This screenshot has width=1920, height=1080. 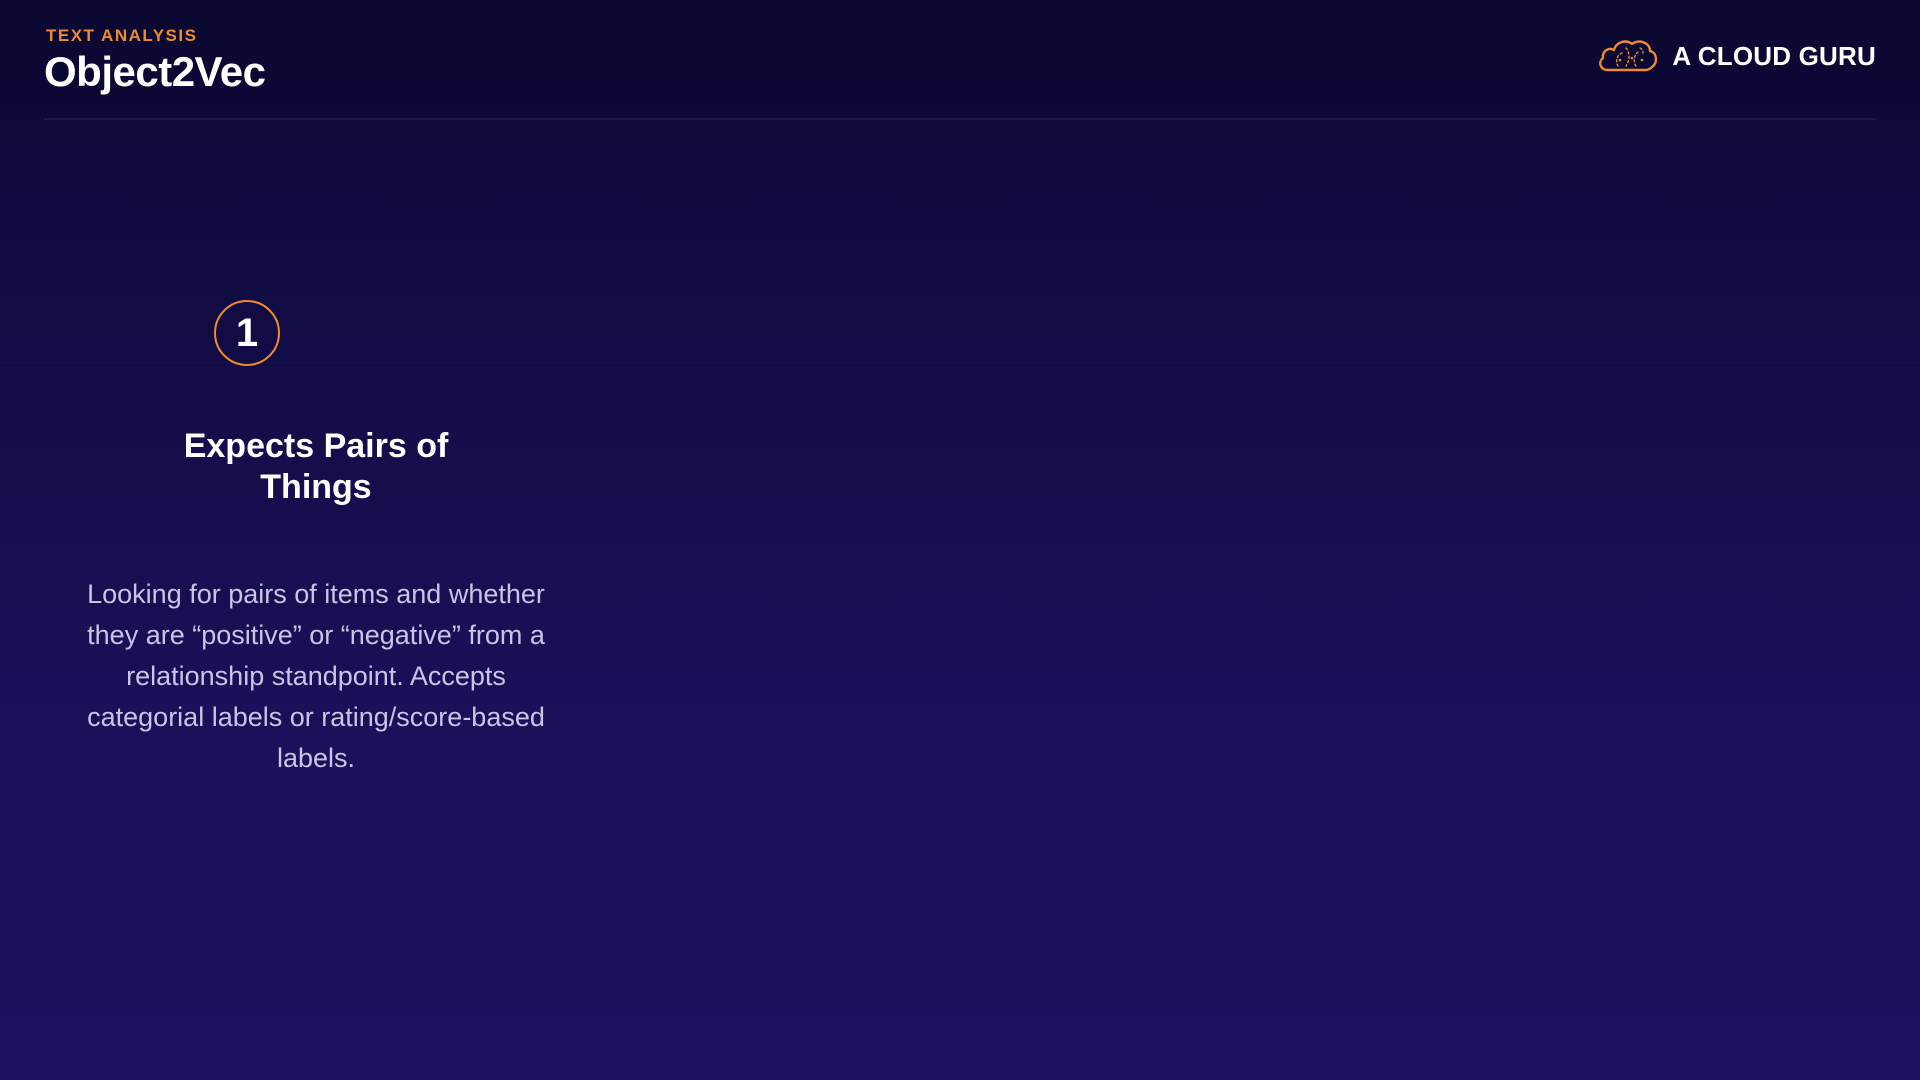 What do you see at coordinates (122, 35) in the screenshot?
I see `section-eyebrow: TEXT ANALYSIS` at bounding box center [122, 35].